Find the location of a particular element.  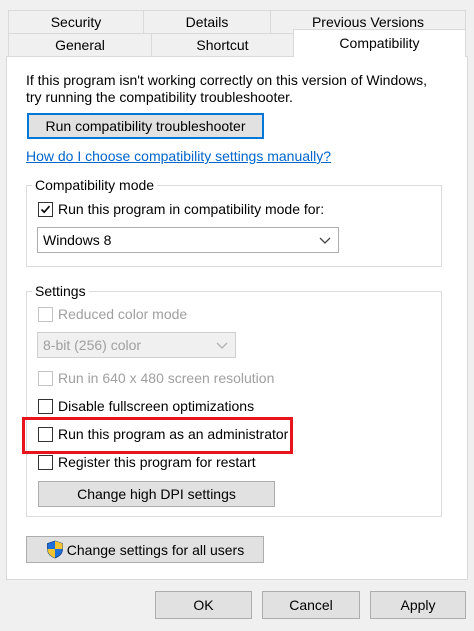

compatibility-mode-checkbox is located at coordinates (45, 209).